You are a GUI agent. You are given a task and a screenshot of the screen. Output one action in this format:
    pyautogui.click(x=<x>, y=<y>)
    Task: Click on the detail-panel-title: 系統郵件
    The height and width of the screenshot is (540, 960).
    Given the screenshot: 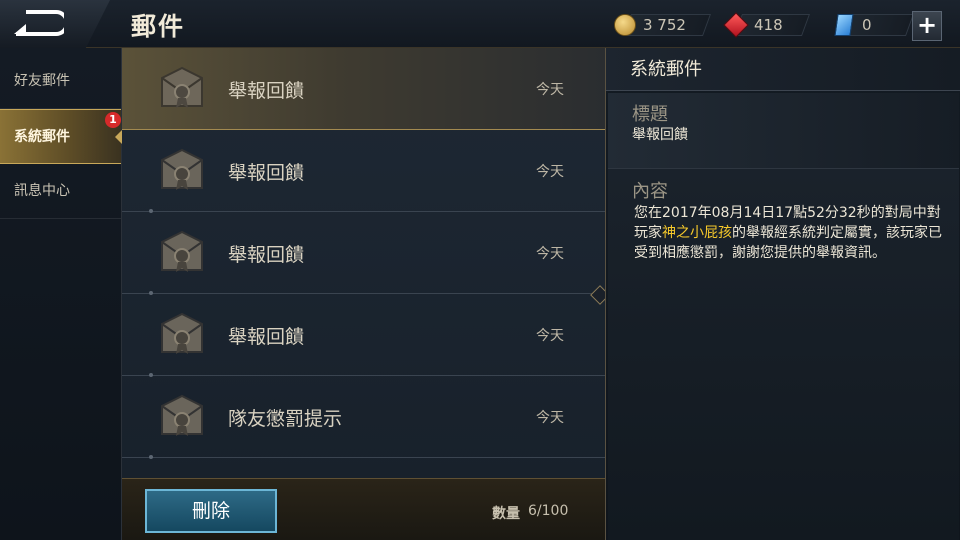 What is the action you would take?
    pyautogui.click(x=783, y=69)
    